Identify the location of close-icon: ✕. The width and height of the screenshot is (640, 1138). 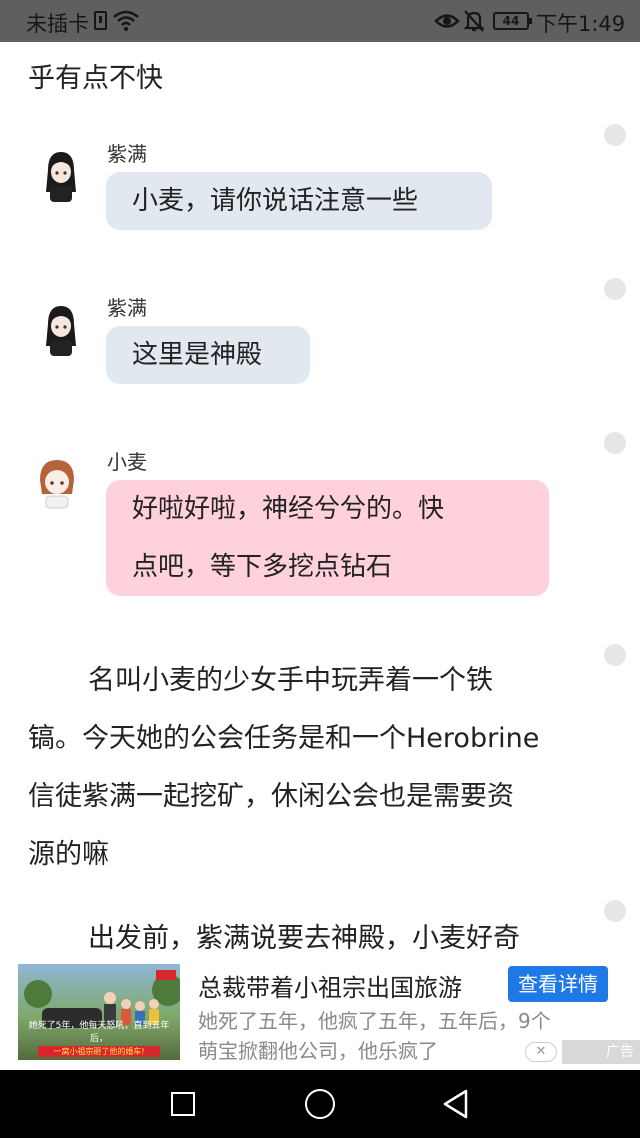
(541, 1051).